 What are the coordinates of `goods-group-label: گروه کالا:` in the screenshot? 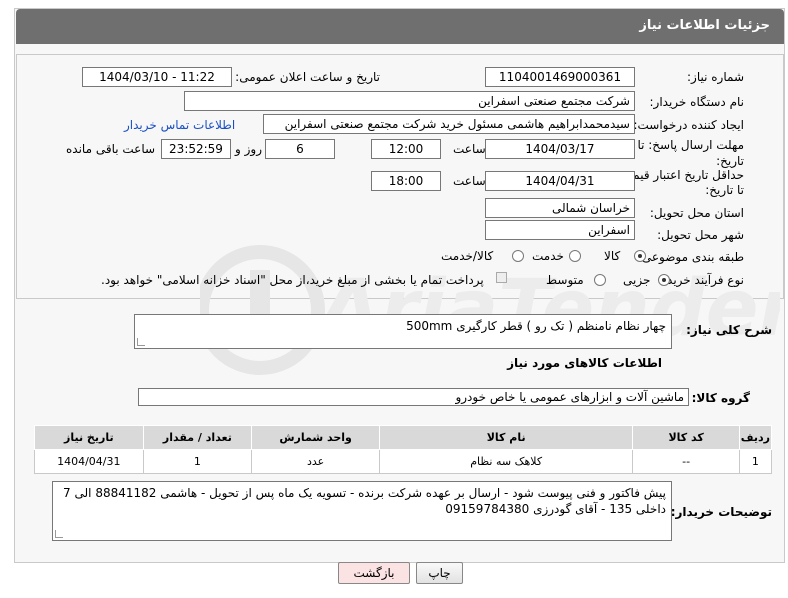 It's located at (720, 398).